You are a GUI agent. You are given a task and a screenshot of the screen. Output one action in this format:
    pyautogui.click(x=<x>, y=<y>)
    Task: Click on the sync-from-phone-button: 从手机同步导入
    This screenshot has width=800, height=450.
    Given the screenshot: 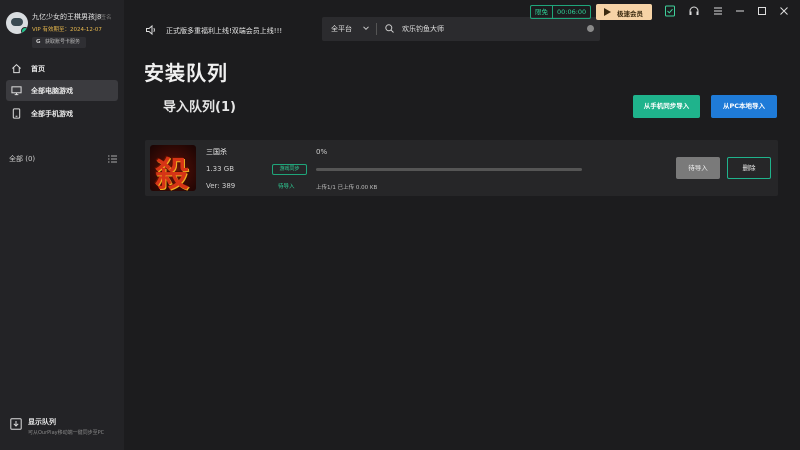 What is the action you would take?
    pyautogui.click(x=666, y=106)
    